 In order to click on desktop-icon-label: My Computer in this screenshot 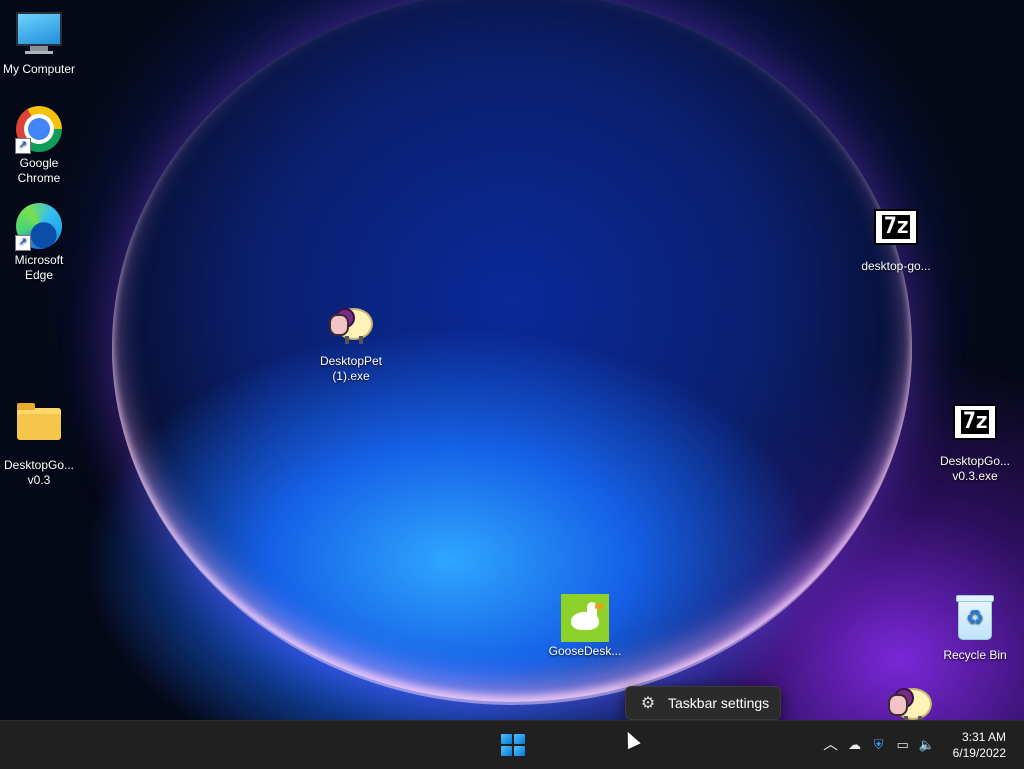, I will do `click(39, 69)`.